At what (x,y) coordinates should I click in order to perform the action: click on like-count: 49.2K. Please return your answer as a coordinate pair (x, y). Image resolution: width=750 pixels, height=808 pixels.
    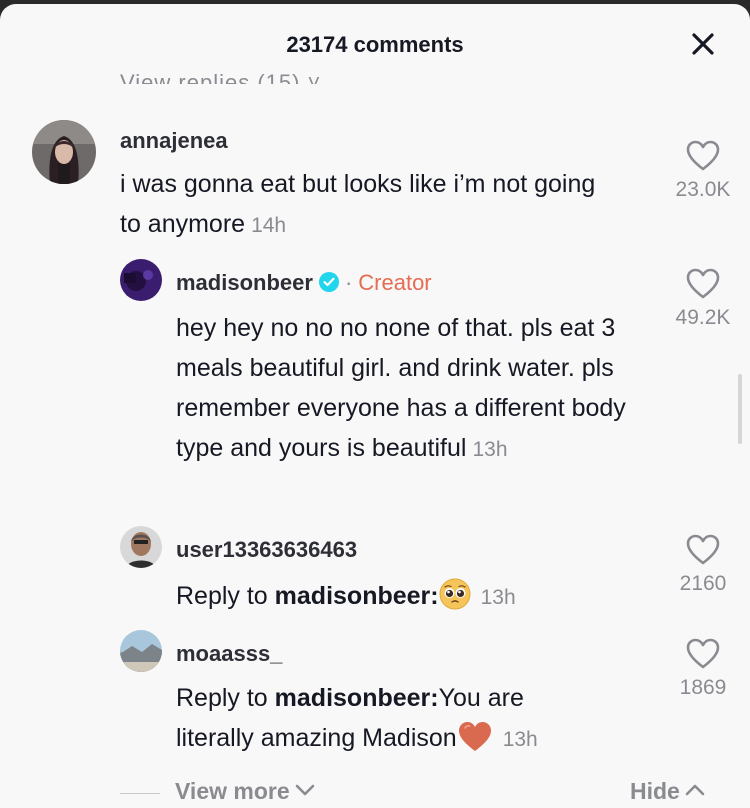
    Looking at the image, I should click on (703, 317).